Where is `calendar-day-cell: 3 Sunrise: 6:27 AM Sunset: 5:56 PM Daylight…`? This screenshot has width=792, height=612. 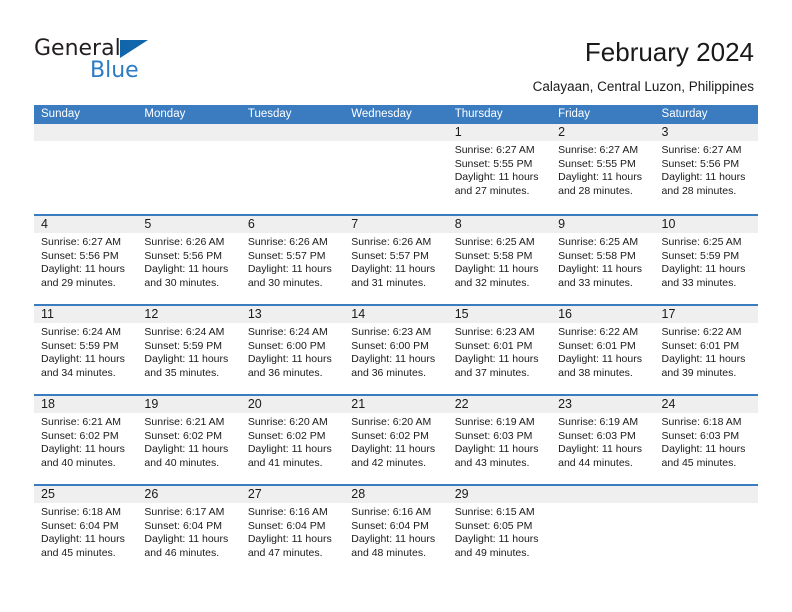 calendar-day-cell: 3 Sunrise: 6:27 AM Sunset: 5:56 PM Daylight… is located at coordinates (706, 169).